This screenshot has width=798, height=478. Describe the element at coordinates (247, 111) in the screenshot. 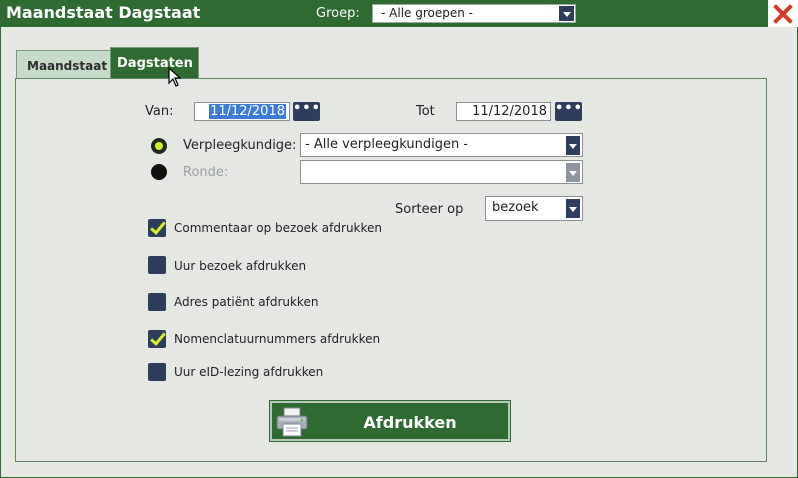

I see `van-date-value: 11/12/2018` at that location.